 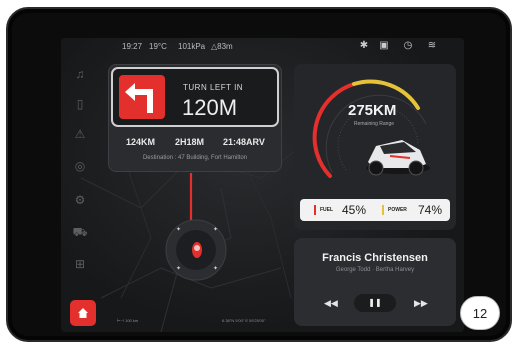 I want to click on home-button, so click(x=83, y=313).